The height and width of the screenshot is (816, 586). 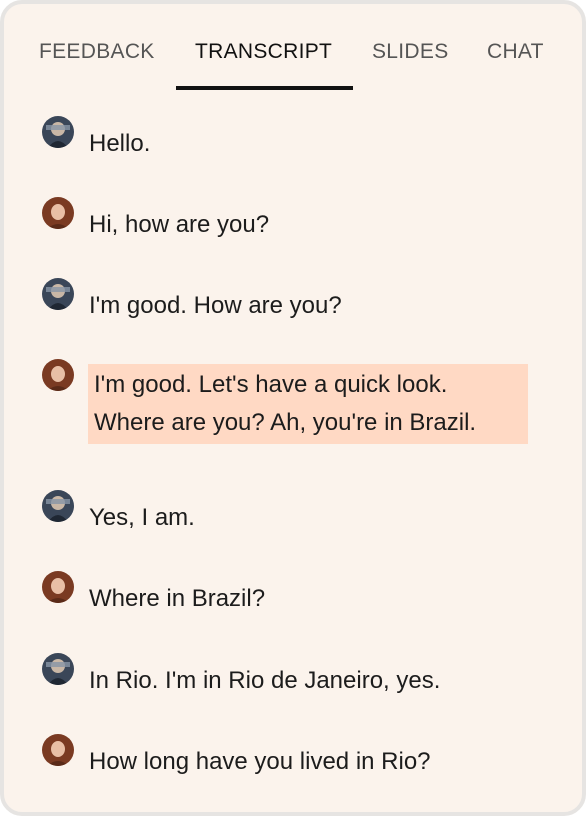 I want to click on tab-slides: SLIDES, so click(x=410, y=52).